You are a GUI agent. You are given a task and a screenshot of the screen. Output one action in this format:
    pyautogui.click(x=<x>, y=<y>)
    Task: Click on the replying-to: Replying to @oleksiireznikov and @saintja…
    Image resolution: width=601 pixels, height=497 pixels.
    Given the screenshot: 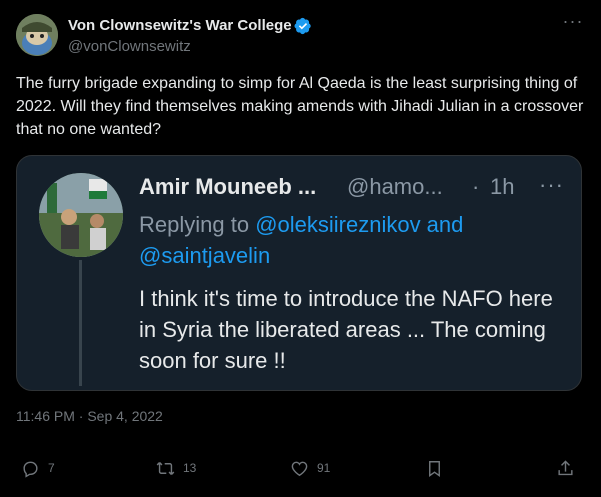 What is the action you would take?
    pyautogui.click(x=354, y=240)
    